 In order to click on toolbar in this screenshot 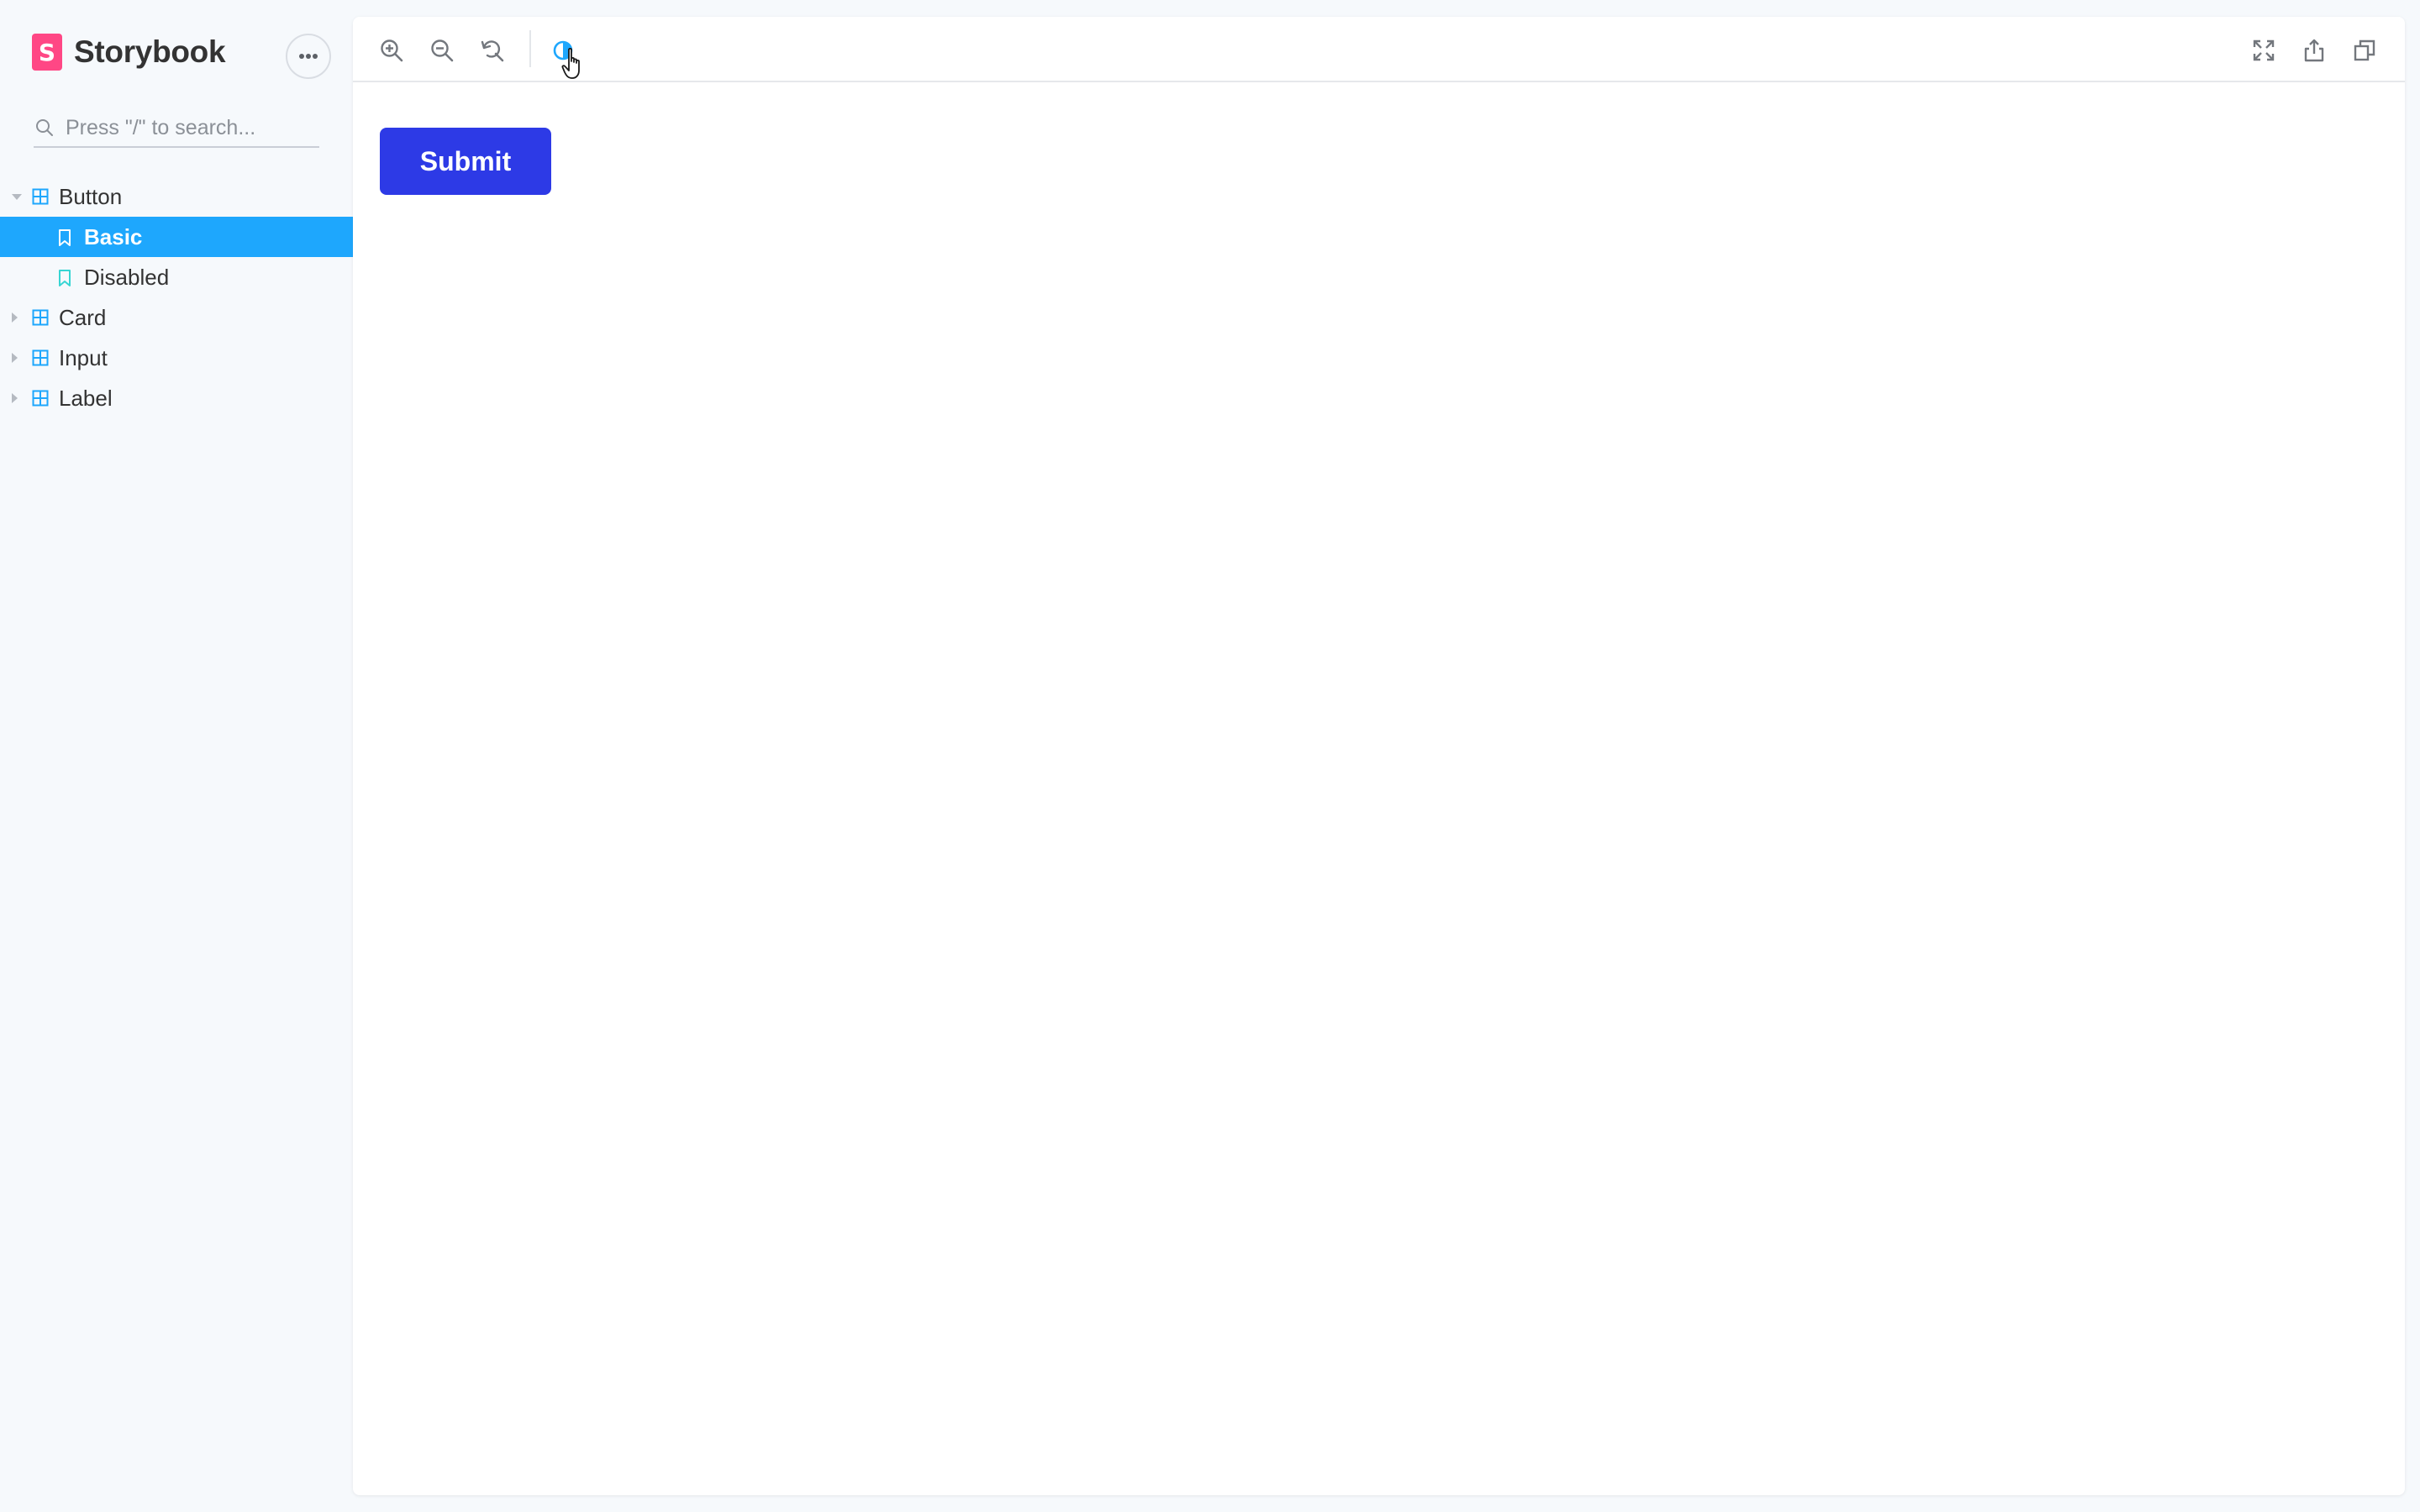, I will do `click(1379, 49)`.